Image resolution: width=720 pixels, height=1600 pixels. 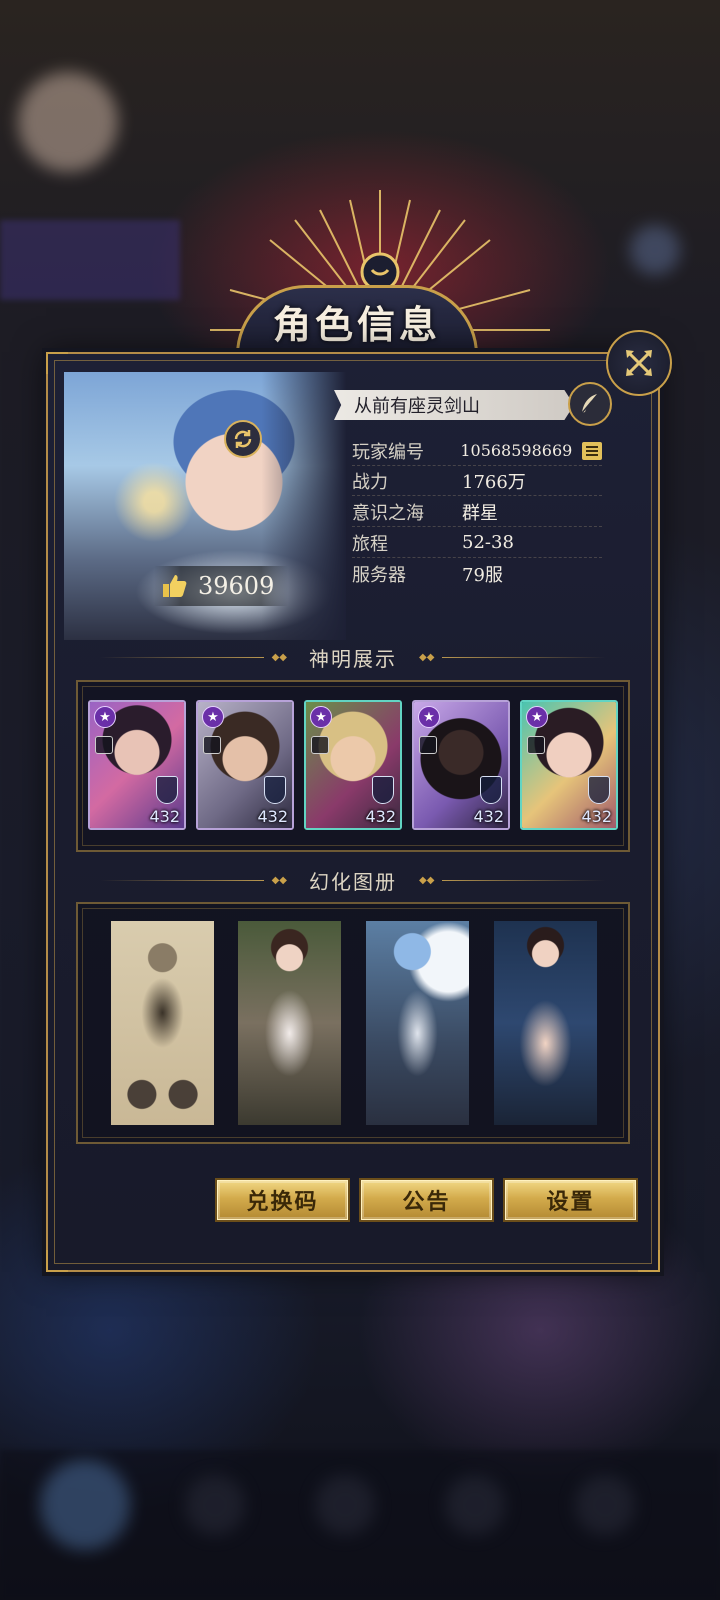 I want to click on info-row-sea: 意识之海 群星, so click(x=477, y=512).